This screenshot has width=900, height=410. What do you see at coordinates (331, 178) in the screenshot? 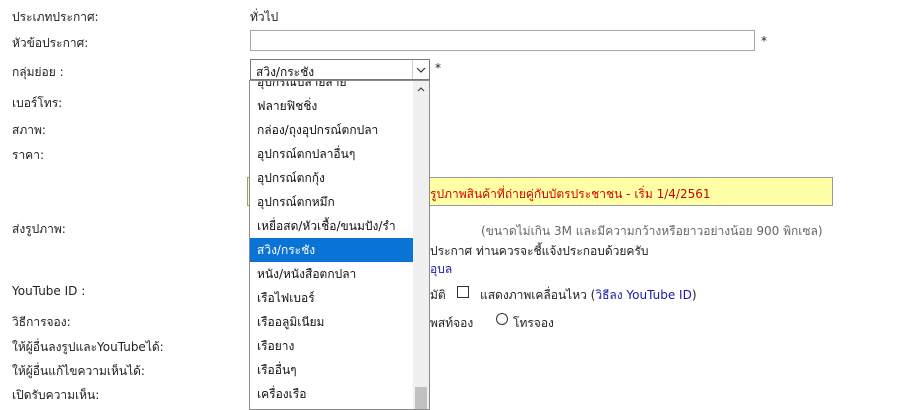
I see `dropdown-option: อุปกรณ์ตกกุ้ง` at bounding box center [331, 178].